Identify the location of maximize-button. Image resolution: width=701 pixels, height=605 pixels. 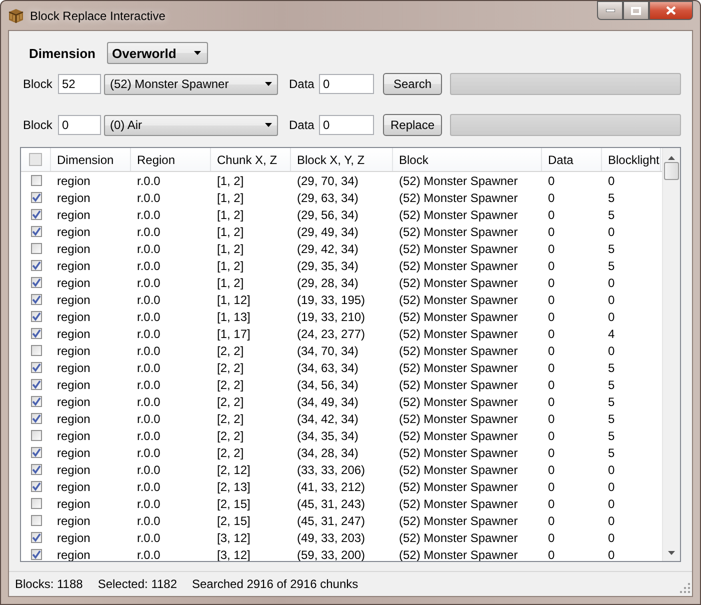
(636, 10).